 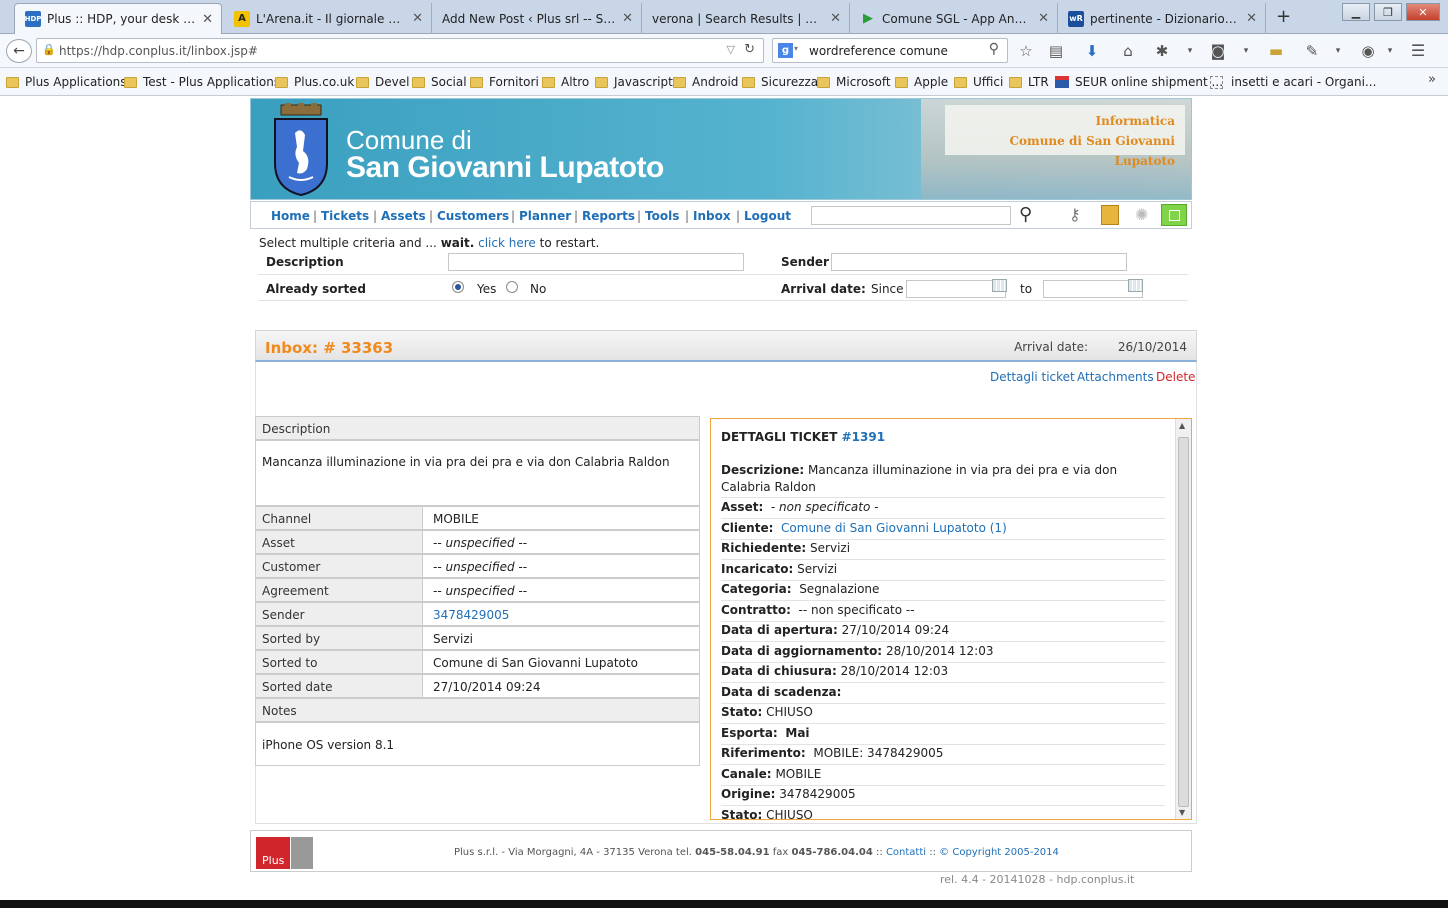 I want to click on restart-link: click here, so click(x=507, y=243).